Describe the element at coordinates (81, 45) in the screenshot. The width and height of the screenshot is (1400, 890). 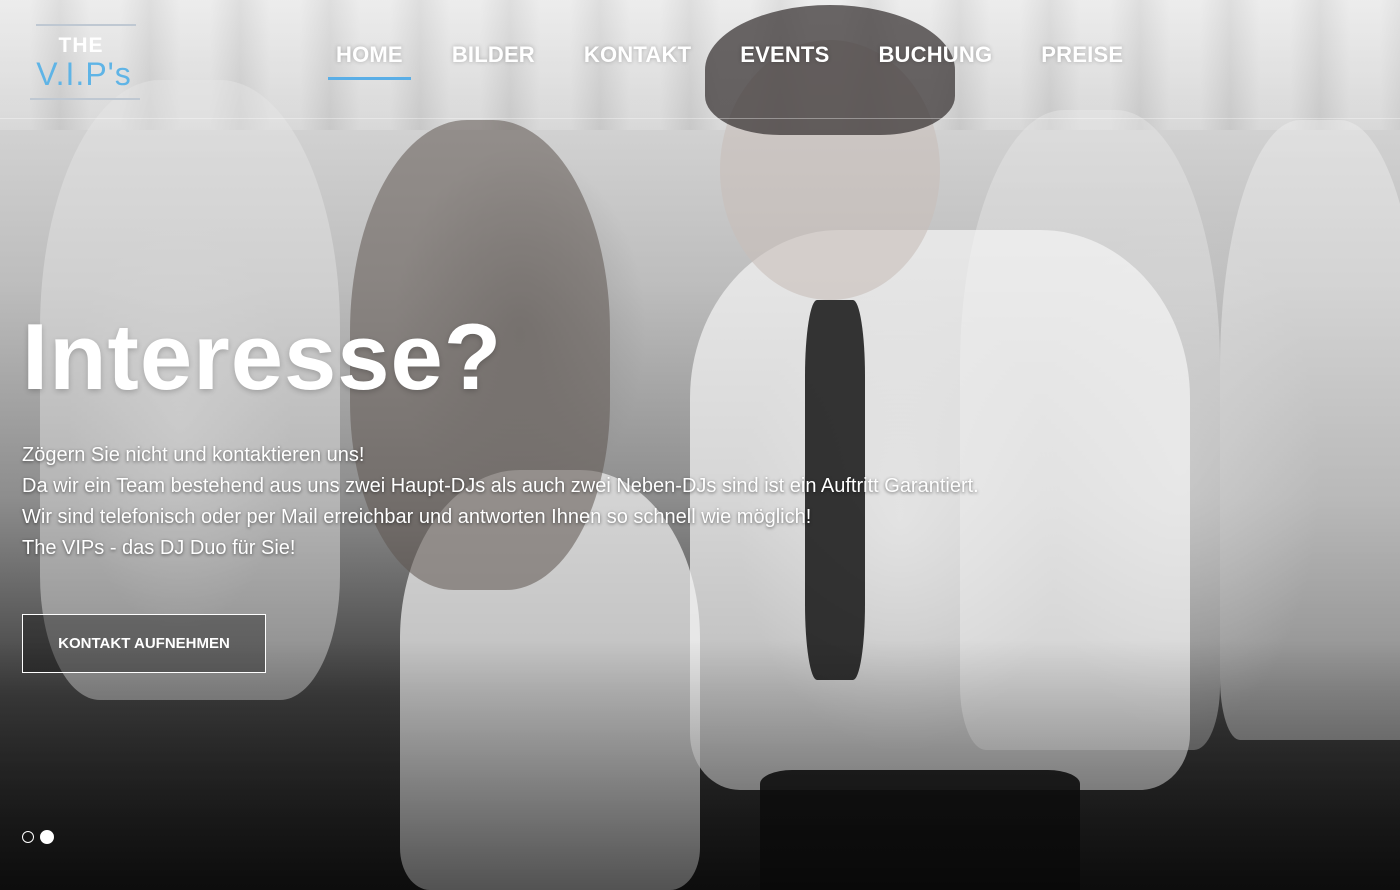
I see `logo-text-the: THE` at that location.